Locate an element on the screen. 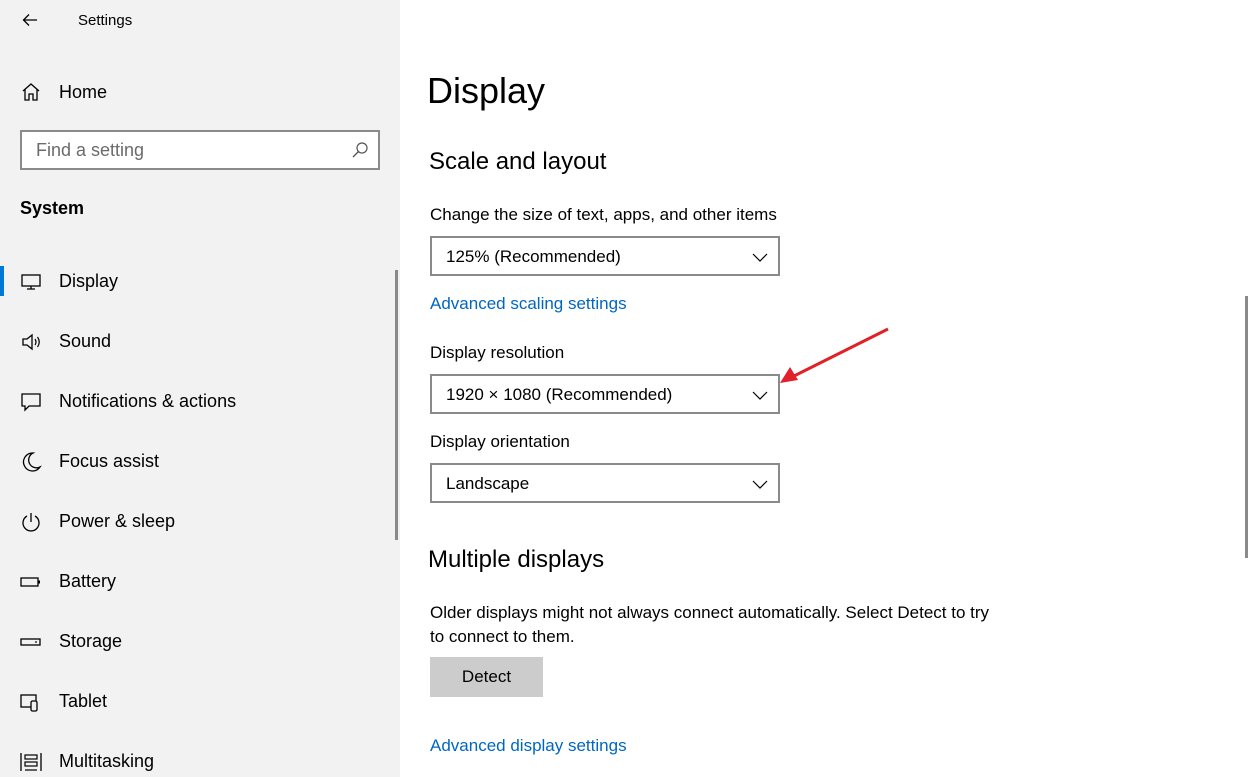 This screenshot has width=1251, height=777. title-bar: Settings is located at coordinates (200, 20).